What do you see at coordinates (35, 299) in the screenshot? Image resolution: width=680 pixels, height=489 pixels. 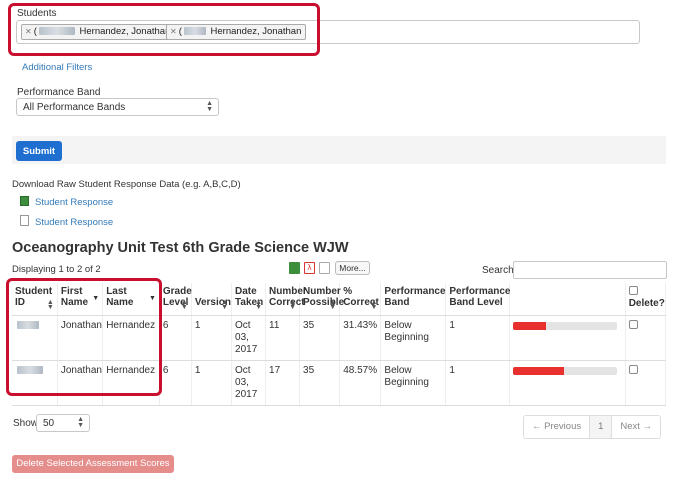 I see `col-student-id: Student ID ▲ ▼` at bounding box center [35, 299].